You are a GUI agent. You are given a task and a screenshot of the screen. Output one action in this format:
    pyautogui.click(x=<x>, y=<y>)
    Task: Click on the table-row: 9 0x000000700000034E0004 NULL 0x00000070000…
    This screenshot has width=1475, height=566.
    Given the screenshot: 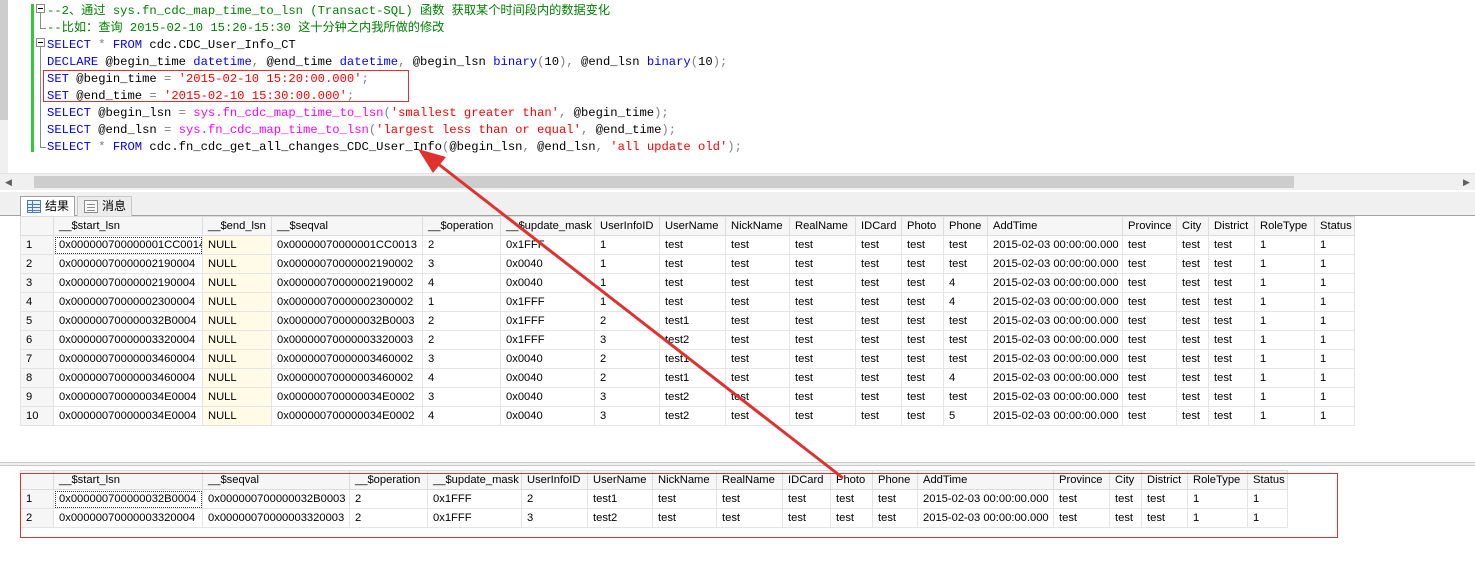 What is the action you would take?
    pyautogui.click(x=687, y=397)
    